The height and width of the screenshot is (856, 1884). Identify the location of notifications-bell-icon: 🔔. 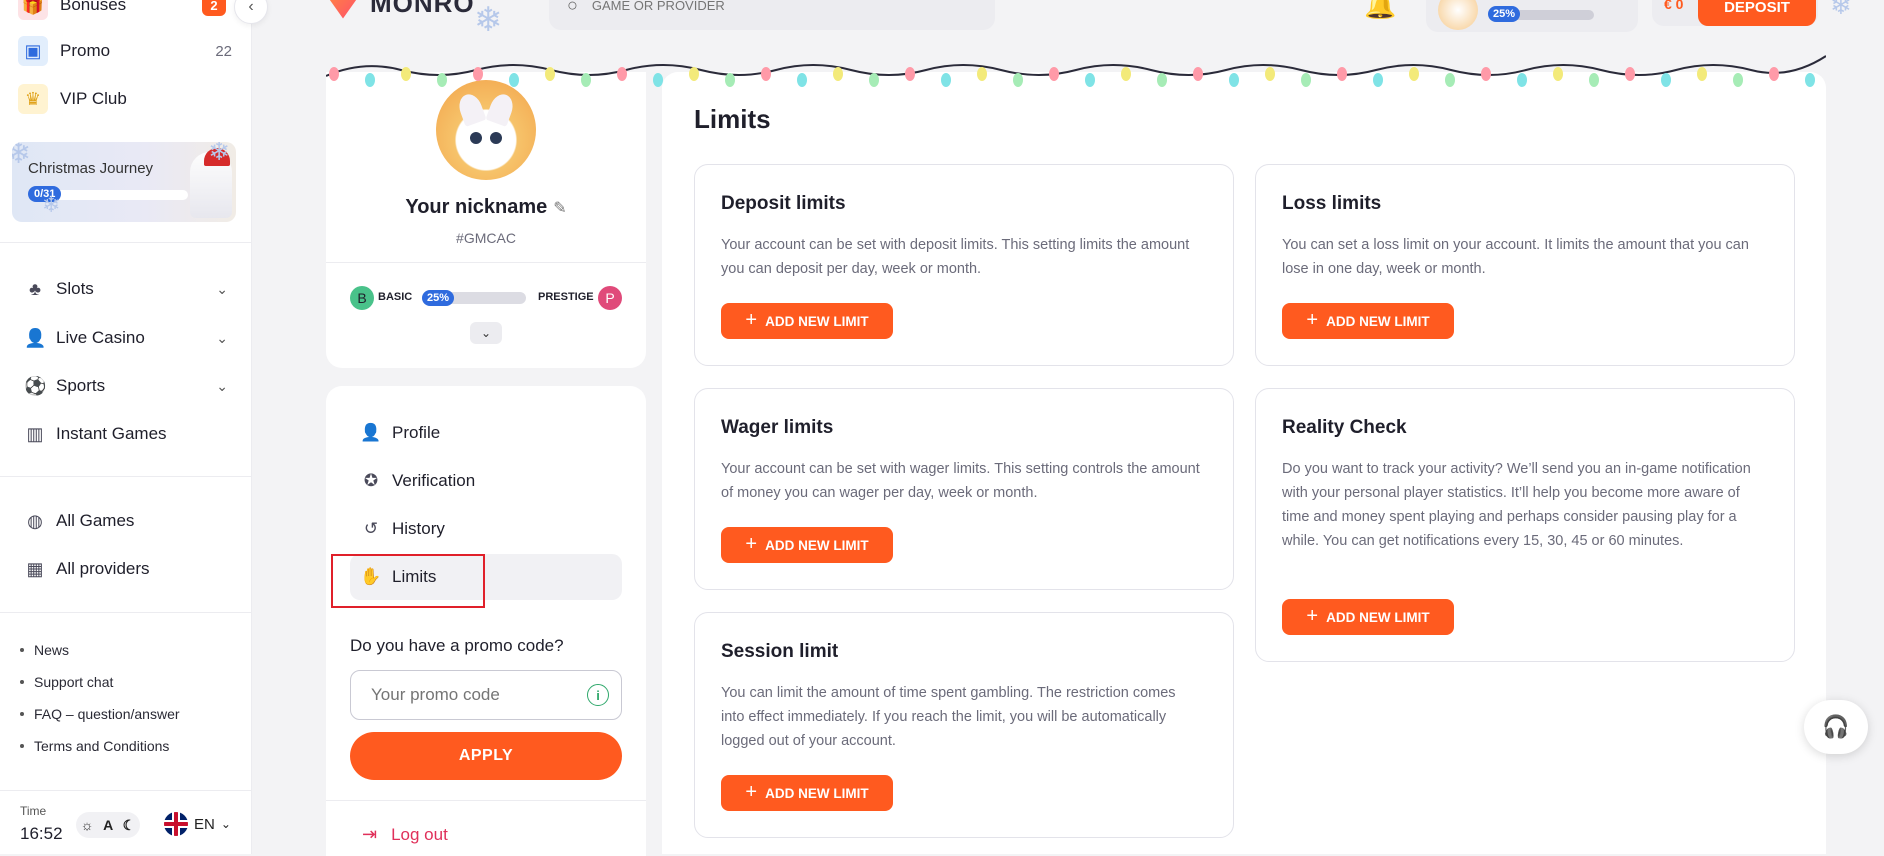
(1380, 10).